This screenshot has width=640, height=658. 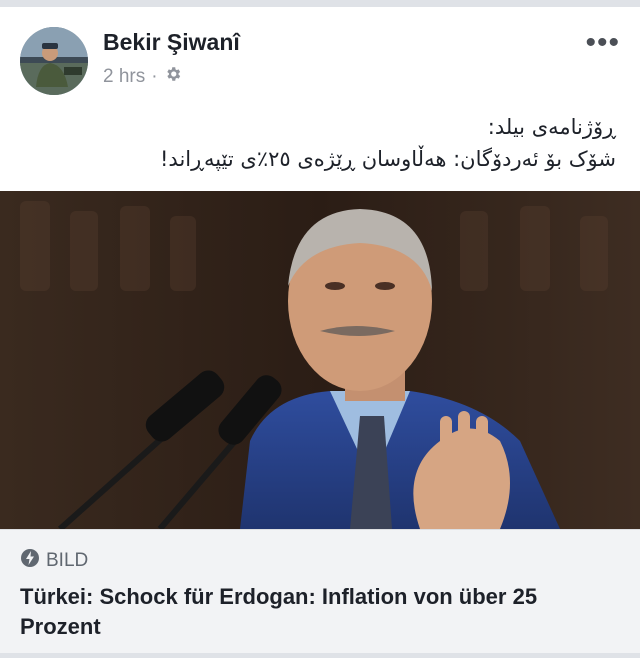 I want to click on post-text-line: ڕۆژنامەی بیلد:, so click(x=551, y=127).